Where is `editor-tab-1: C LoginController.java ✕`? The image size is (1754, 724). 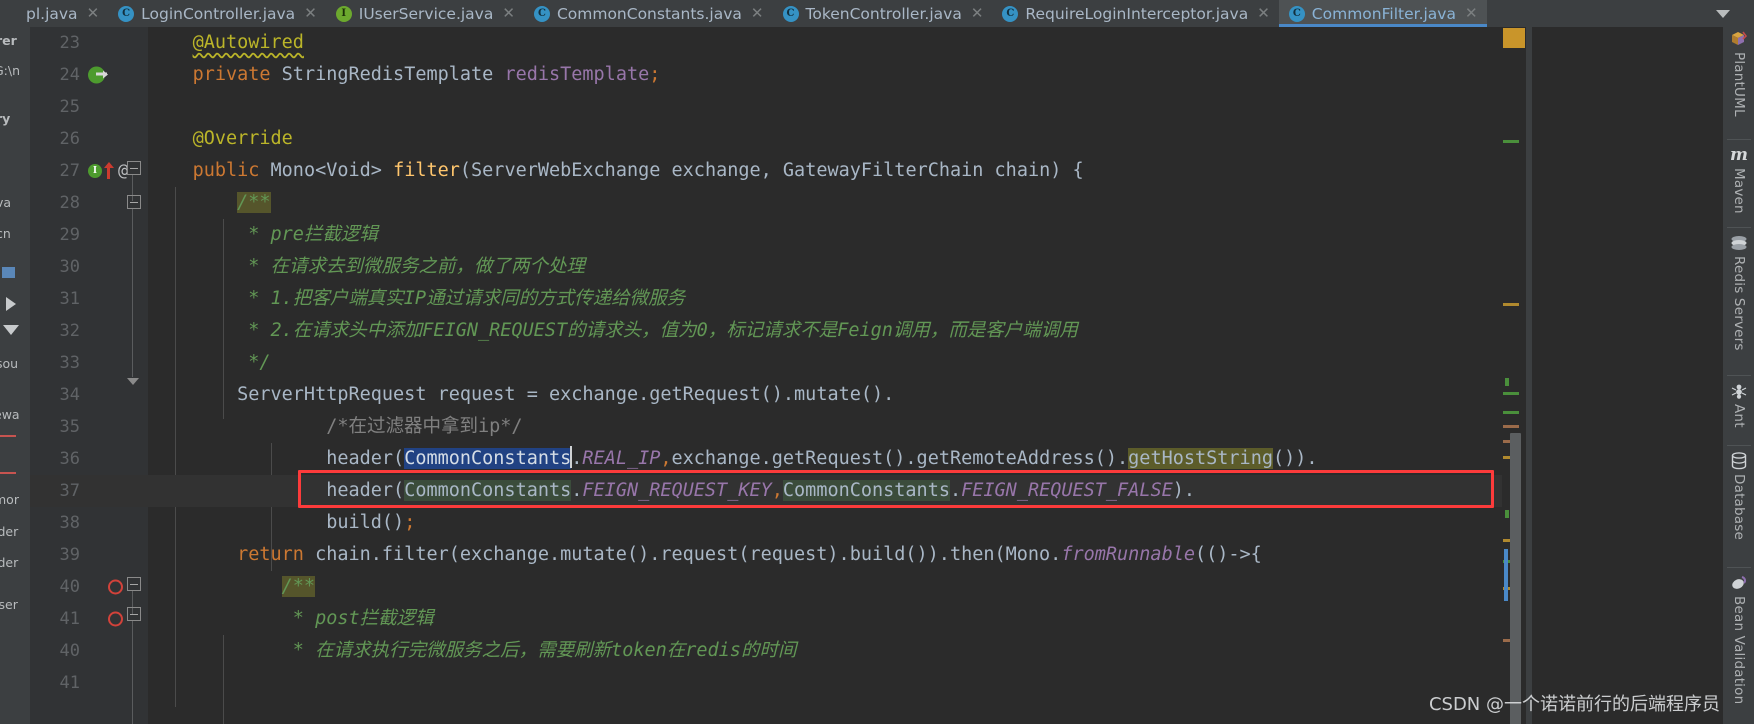 editor-tab-1: C LoginController.java ✕ is located at coordinates (217, 13).